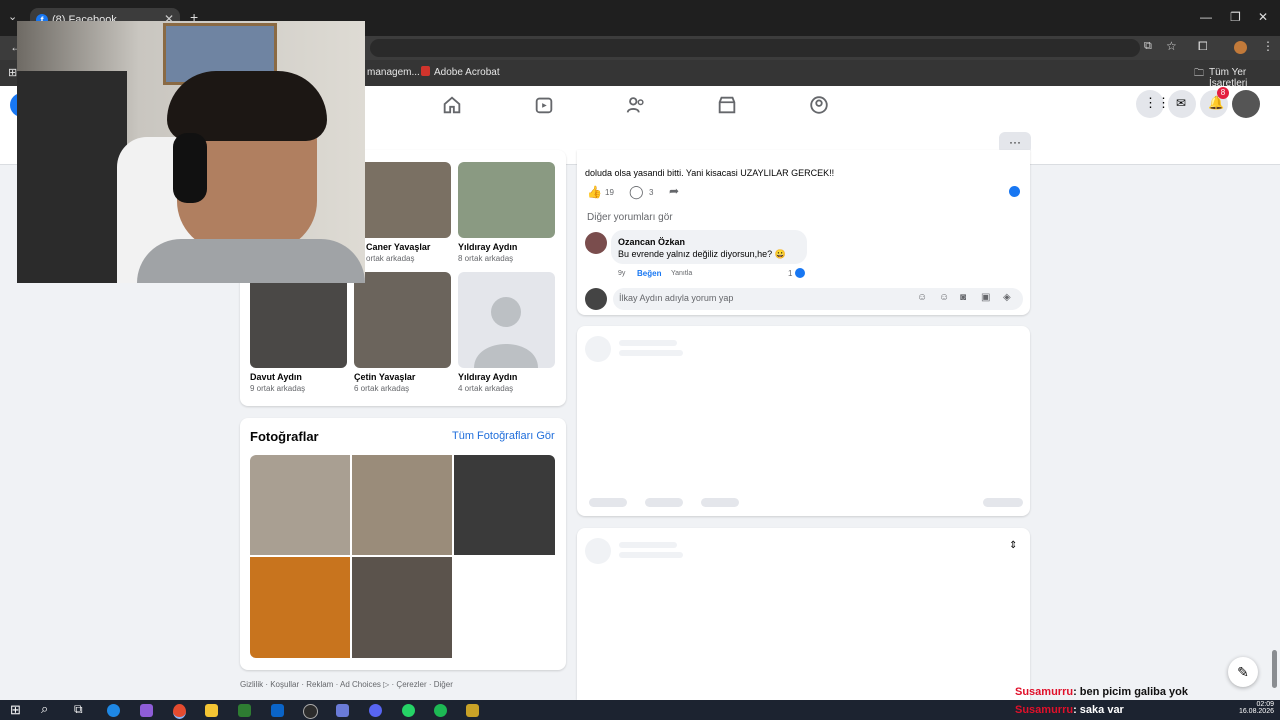  Describe the element at coordinates (44, 709) in the screenshot. I see `search-icon: ⌕` at that location.